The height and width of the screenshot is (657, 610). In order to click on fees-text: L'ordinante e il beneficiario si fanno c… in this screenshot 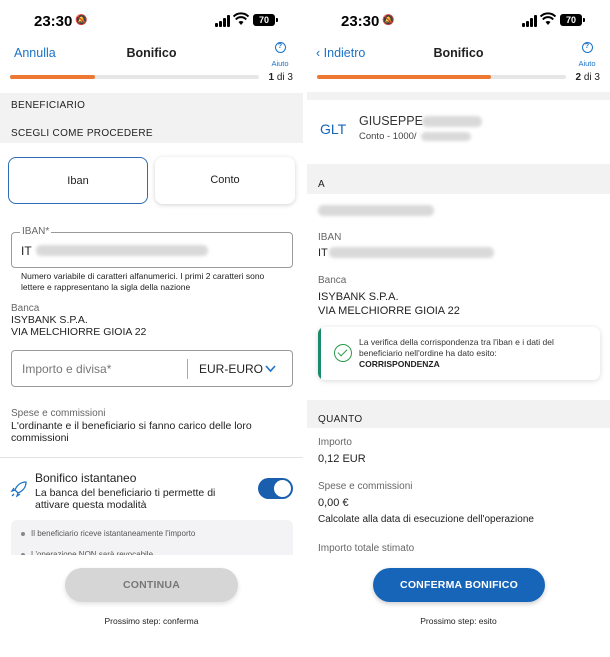, I will do `click(131, 432)`.